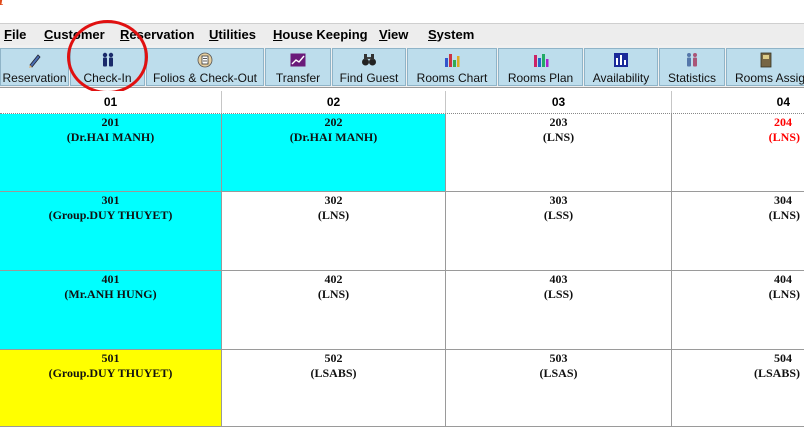 Image resolution: width=804 pixels, height=427 pixels. What do you see at coordinates (783, 358) in the screenshot?
I see `room-number: 504` at bounding box center [783, 358].